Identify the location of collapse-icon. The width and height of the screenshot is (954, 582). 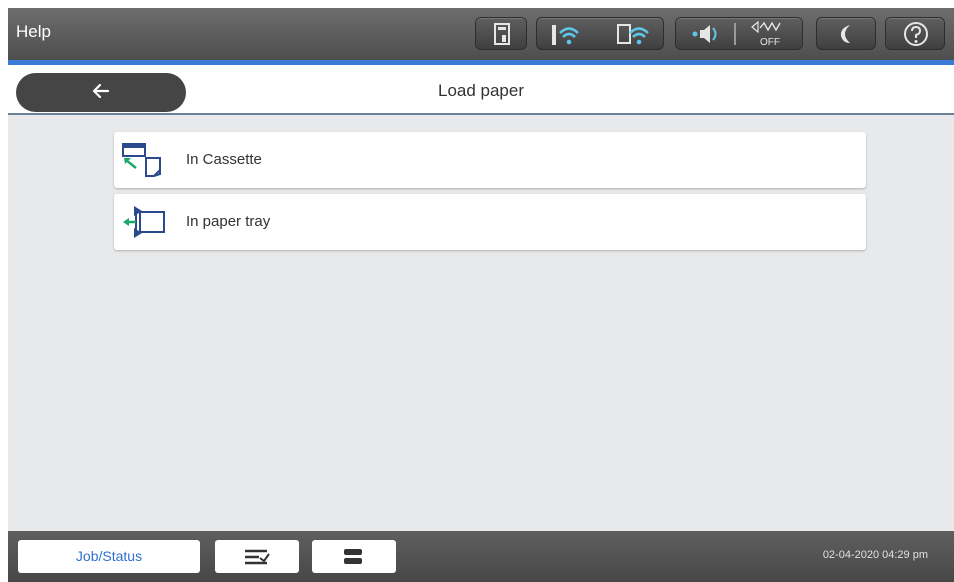
(257, 557).